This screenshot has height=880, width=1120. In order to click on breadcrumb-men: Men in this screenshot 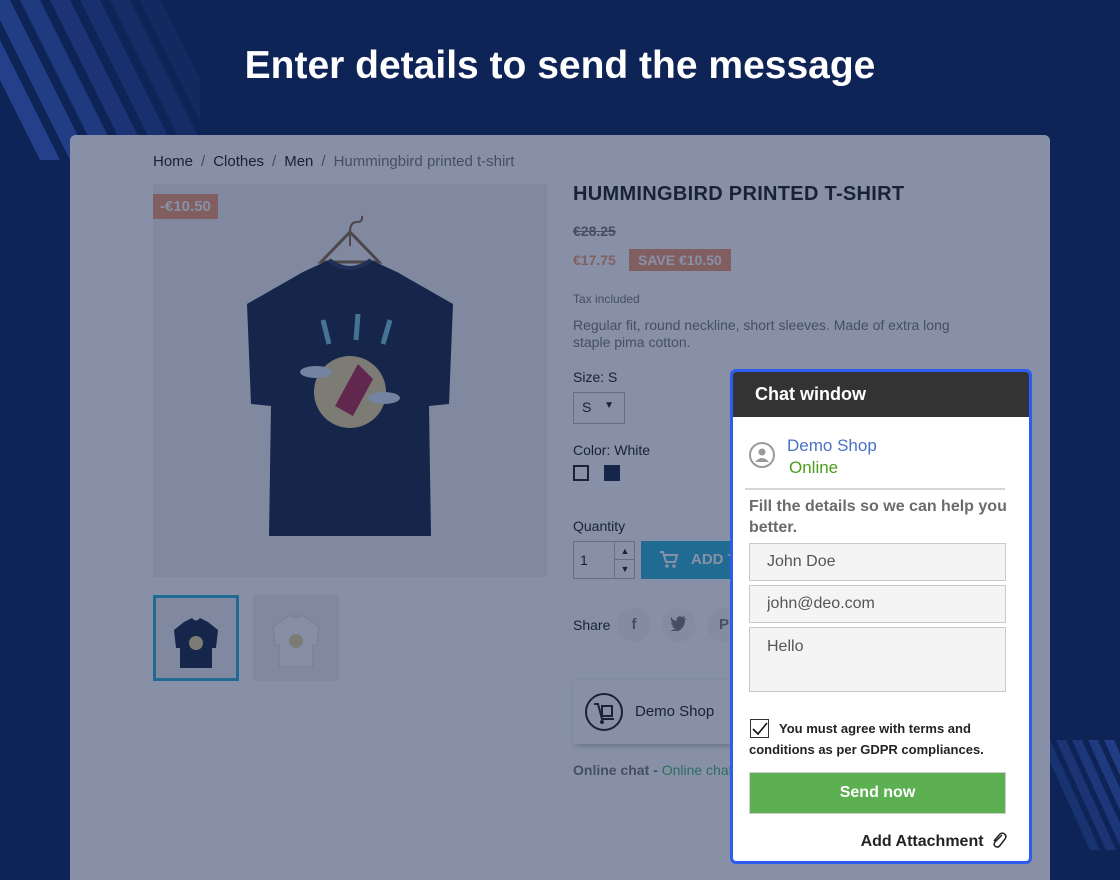, I will do `click(298, 161)`.